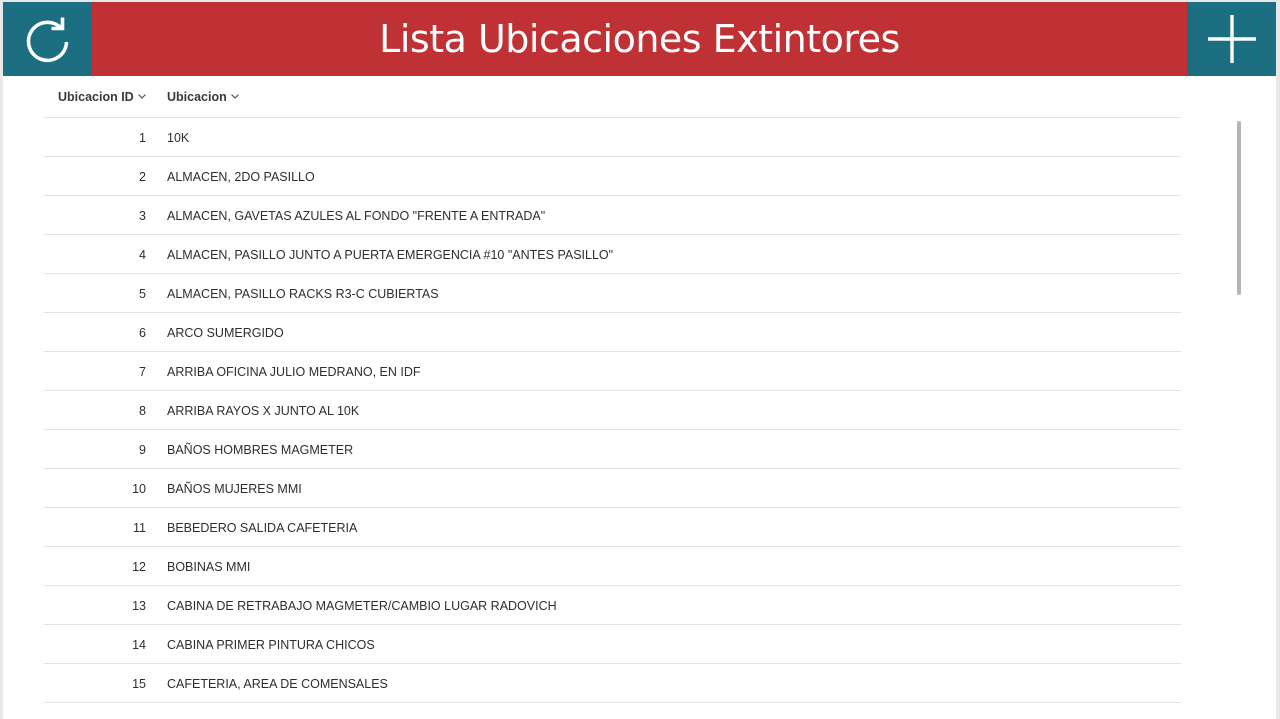 This screenshot has height=719, width=1280. I want to click on table-row: 1 10K, so click(612, 137).